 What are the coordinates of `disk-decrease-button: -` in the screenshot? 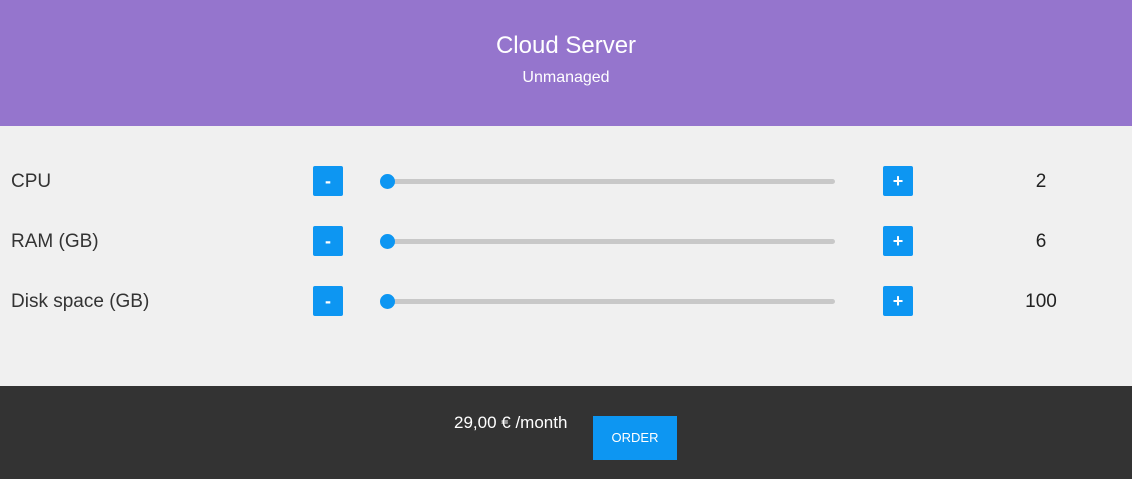 It's located at (328, 301).